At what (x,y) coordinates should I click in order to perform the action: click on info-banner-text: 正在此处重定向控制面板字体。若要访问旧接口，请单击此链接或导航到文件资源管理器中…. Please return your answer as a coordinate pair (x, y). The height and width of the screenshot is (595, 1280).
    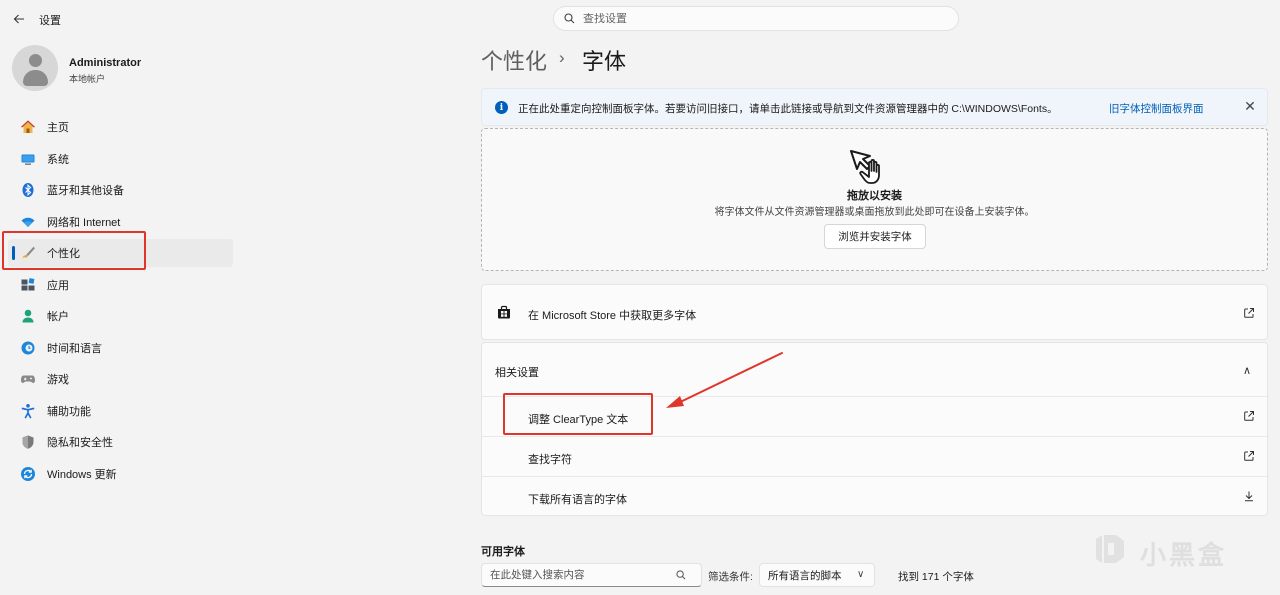
    Looking at the image, I should click on (788, 109).